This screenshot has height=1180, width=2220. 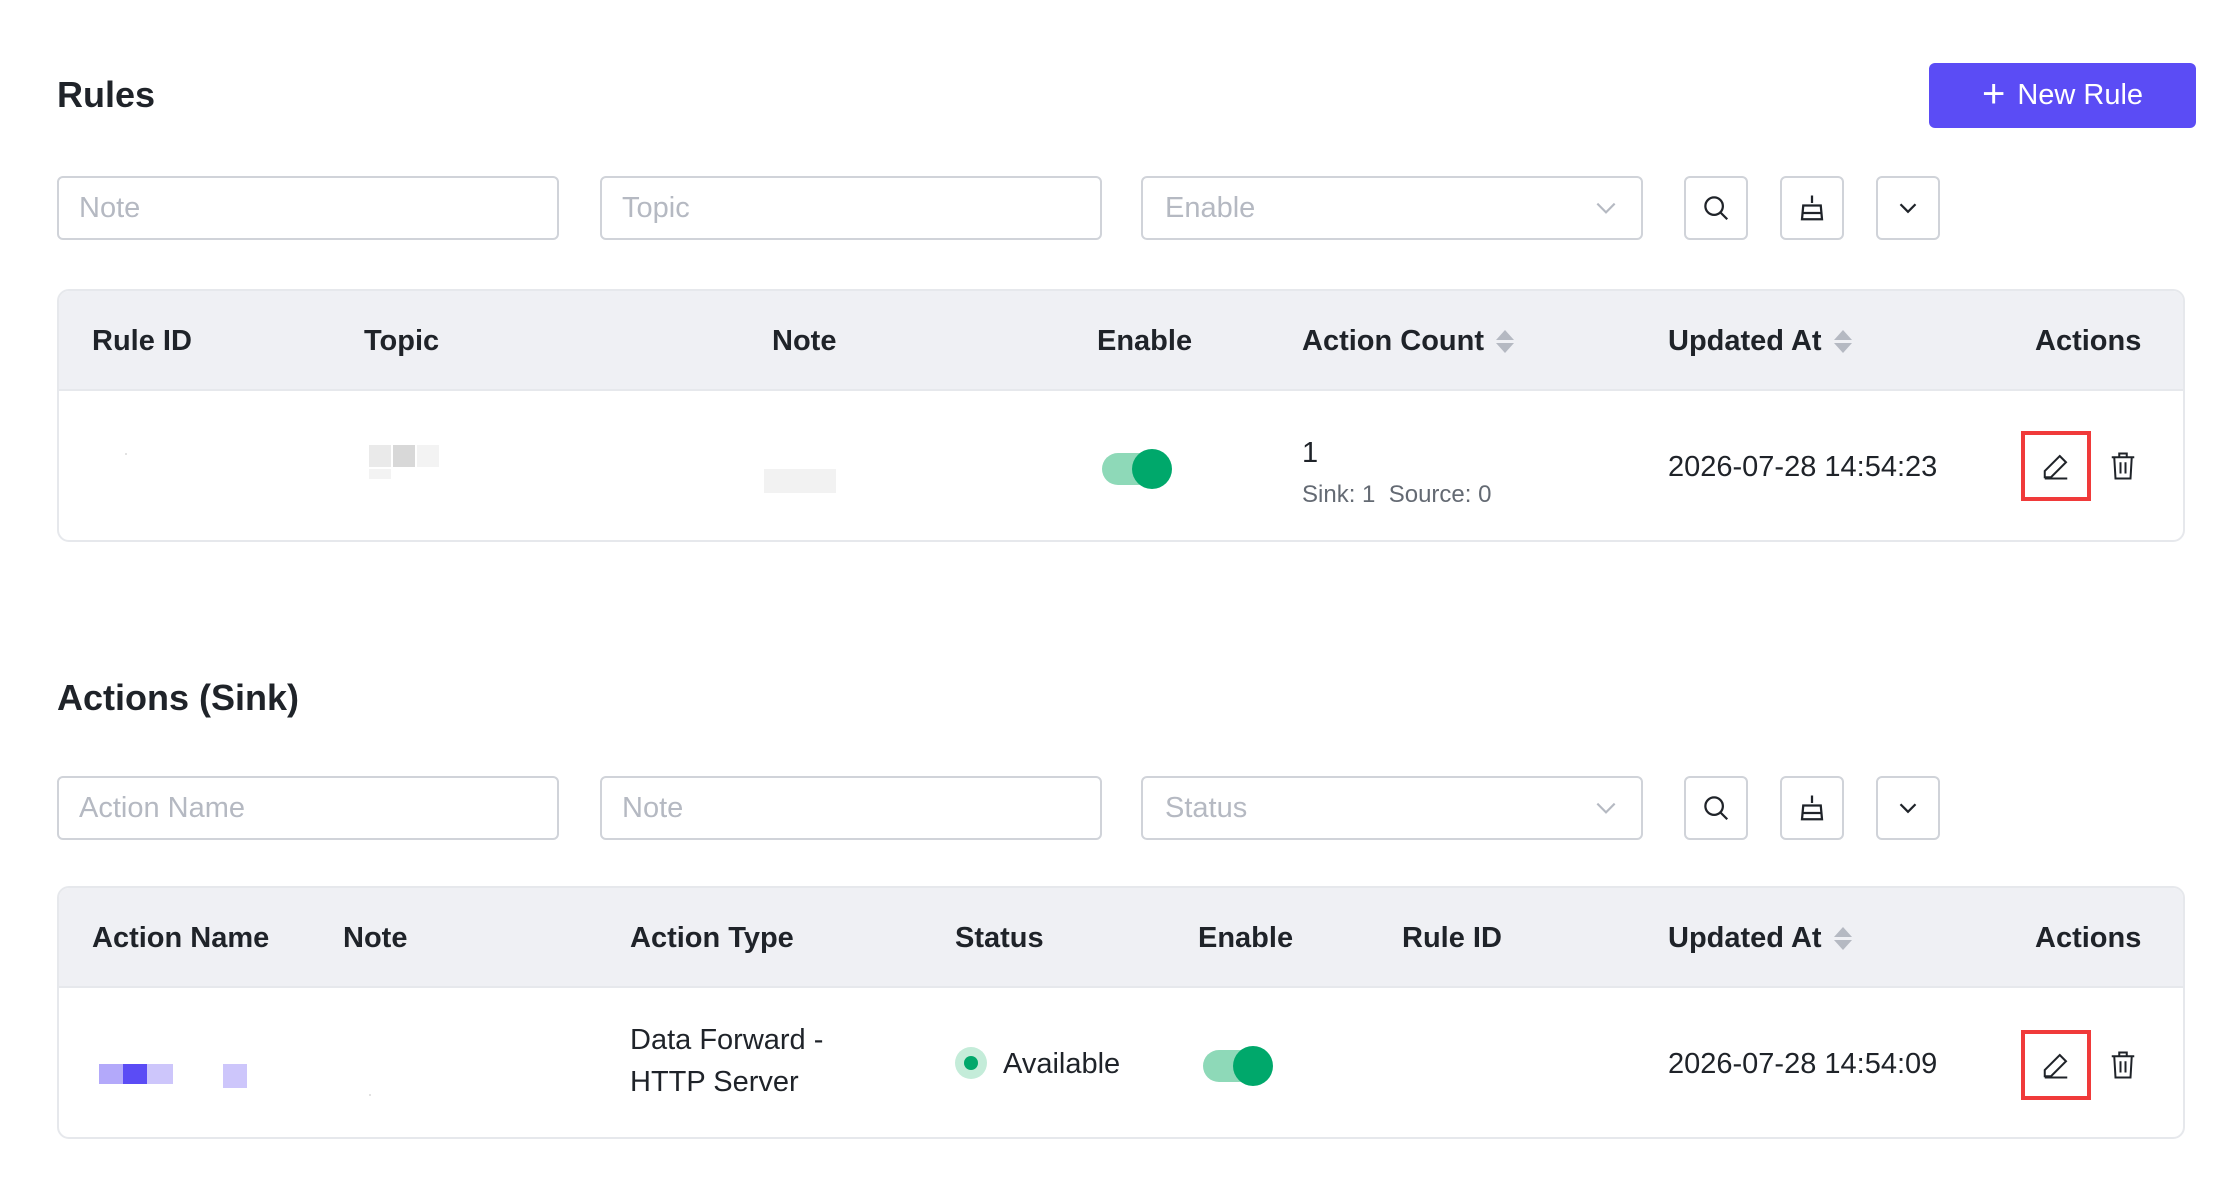 What do you see at coordinates (1137, 469) in the screenshot?
I see `rule-enable-toggle` at bounding box center [1137, 469].